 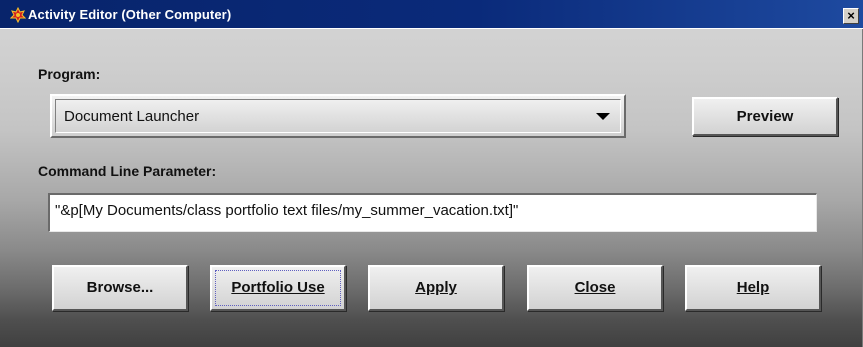 I want to click on apply-button: Apply, so click(x=436, y=288).